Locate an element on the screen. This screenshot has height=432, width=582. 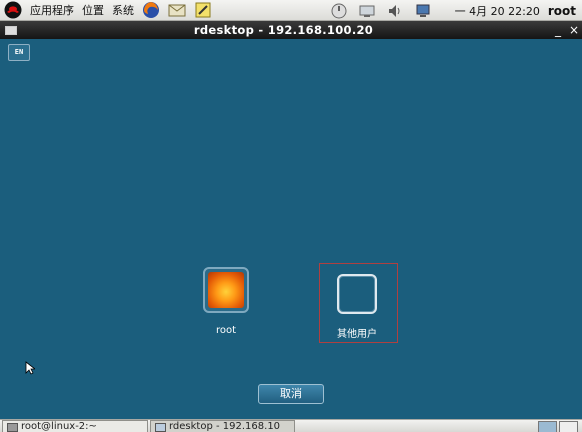
taskbar-item-terminal: root@linux-2:~ is located at coordinates (75, 426).